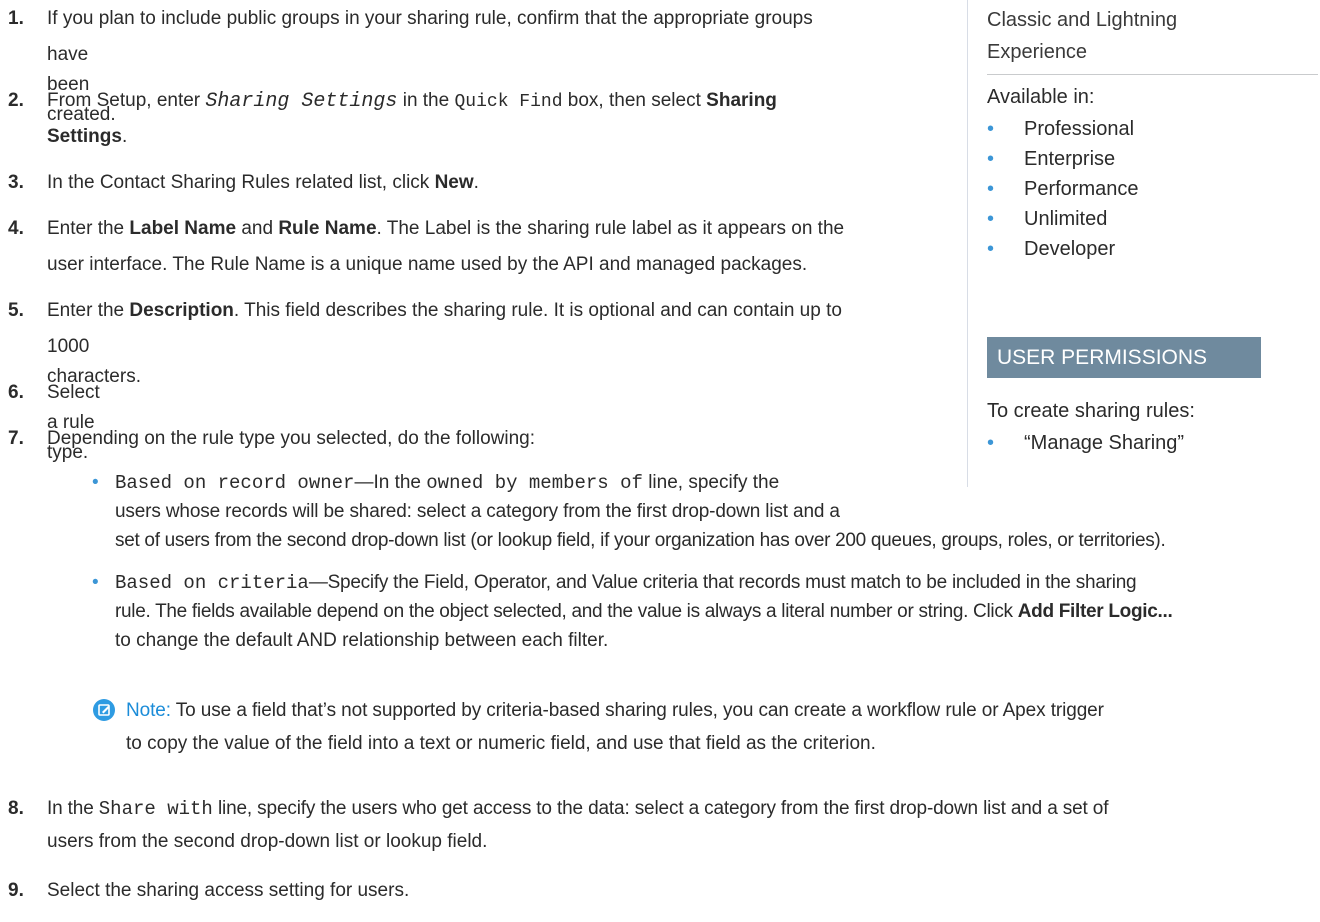 The image size is (1320, 922). What do you see at coordinates (73, 422) in the screenshot?
I see `step-text: Select a rule type.` at bounding box center [73, 422].